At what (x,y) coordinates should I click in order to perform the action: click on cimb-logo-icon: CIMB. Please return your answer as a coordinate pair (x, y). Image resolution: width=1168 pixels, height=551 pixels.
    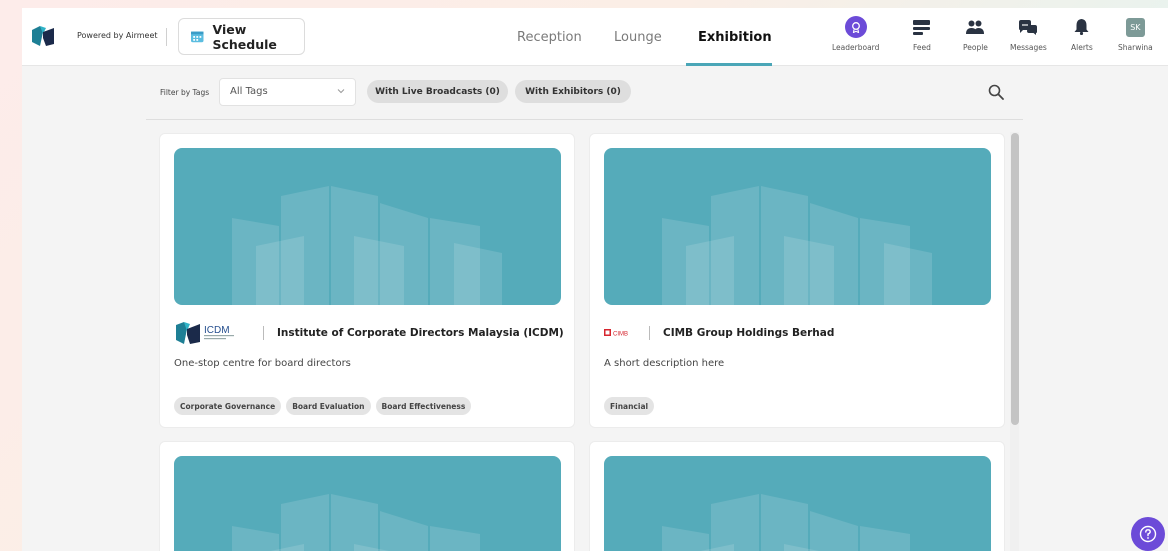
    Looking at the image, I should click on (619, 333).